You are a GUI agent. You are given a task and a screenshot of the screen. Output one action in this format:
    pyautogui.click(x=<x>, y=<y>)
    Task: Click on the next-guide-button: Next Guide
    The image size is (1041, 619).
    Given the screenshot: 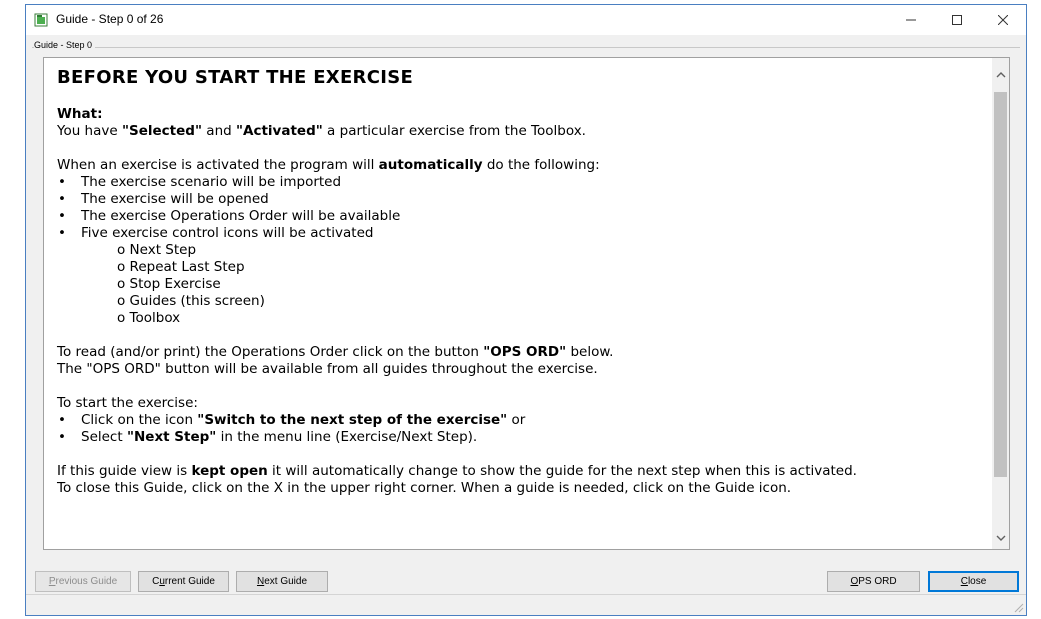 What is the action you would take?
    pyautogui.click(x=282, y=581)
    